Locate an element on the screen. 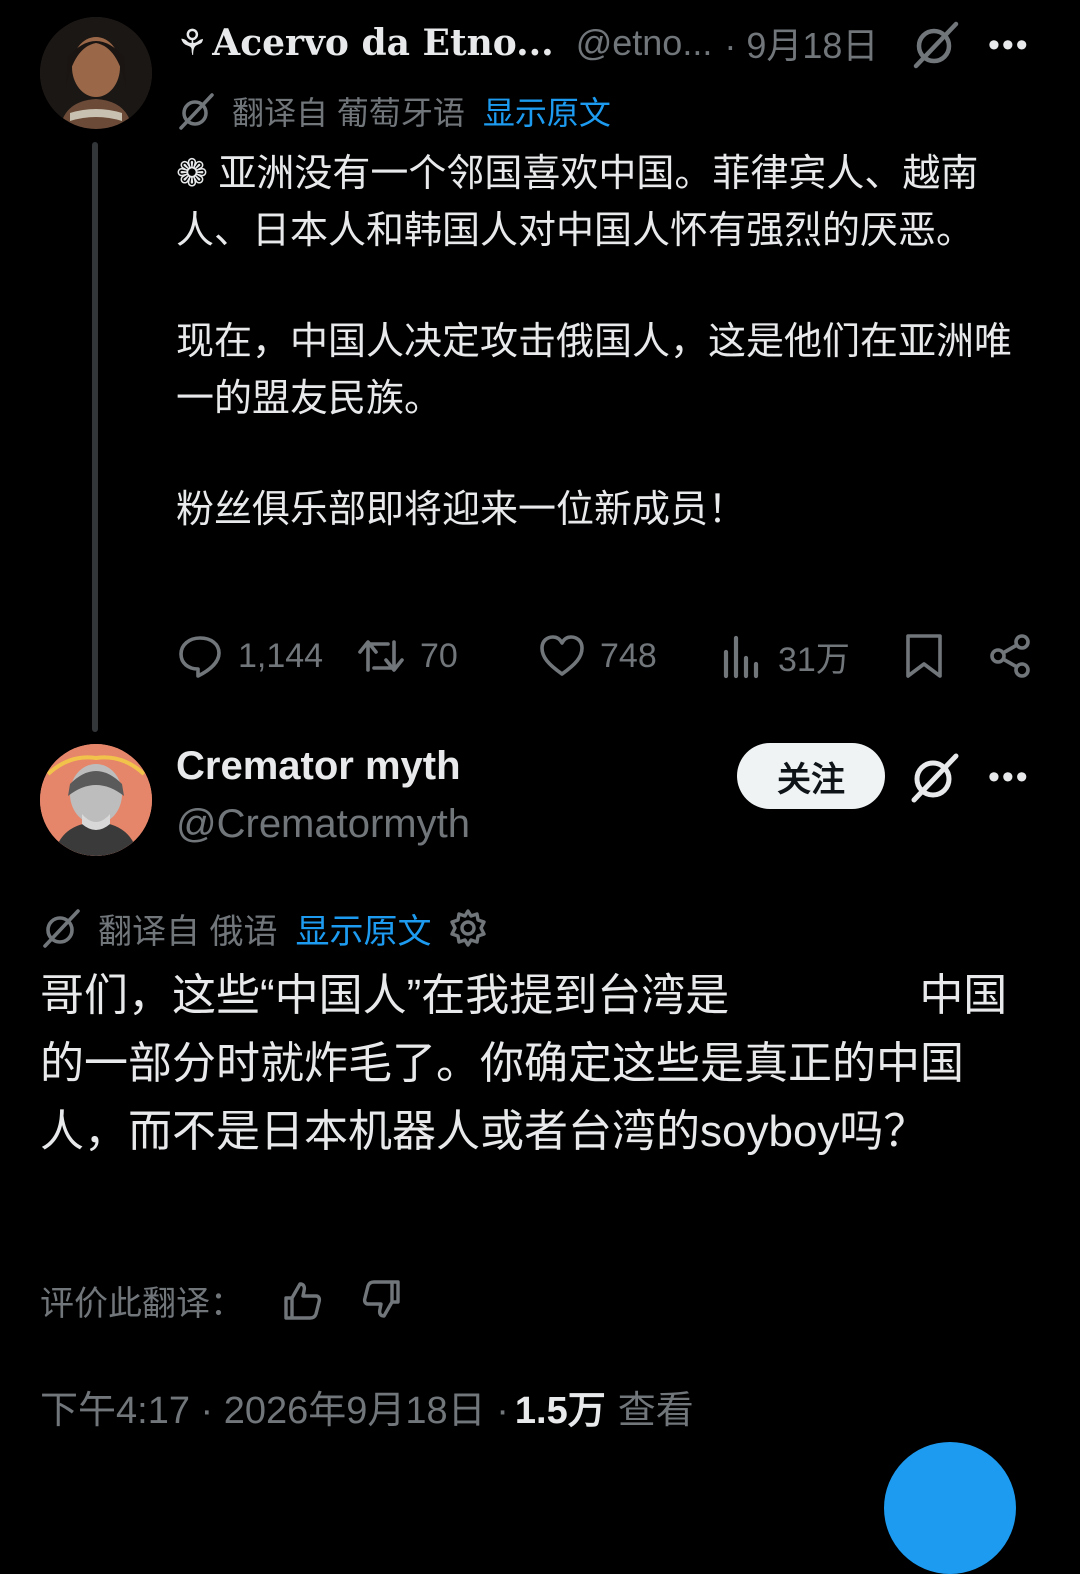 Image resolution: width=1080 pixels, height=1574 pixels. tweet1-translation-bar: 翻译自 葡萄牙语 显示原文 is located at coordinates (393, 111).